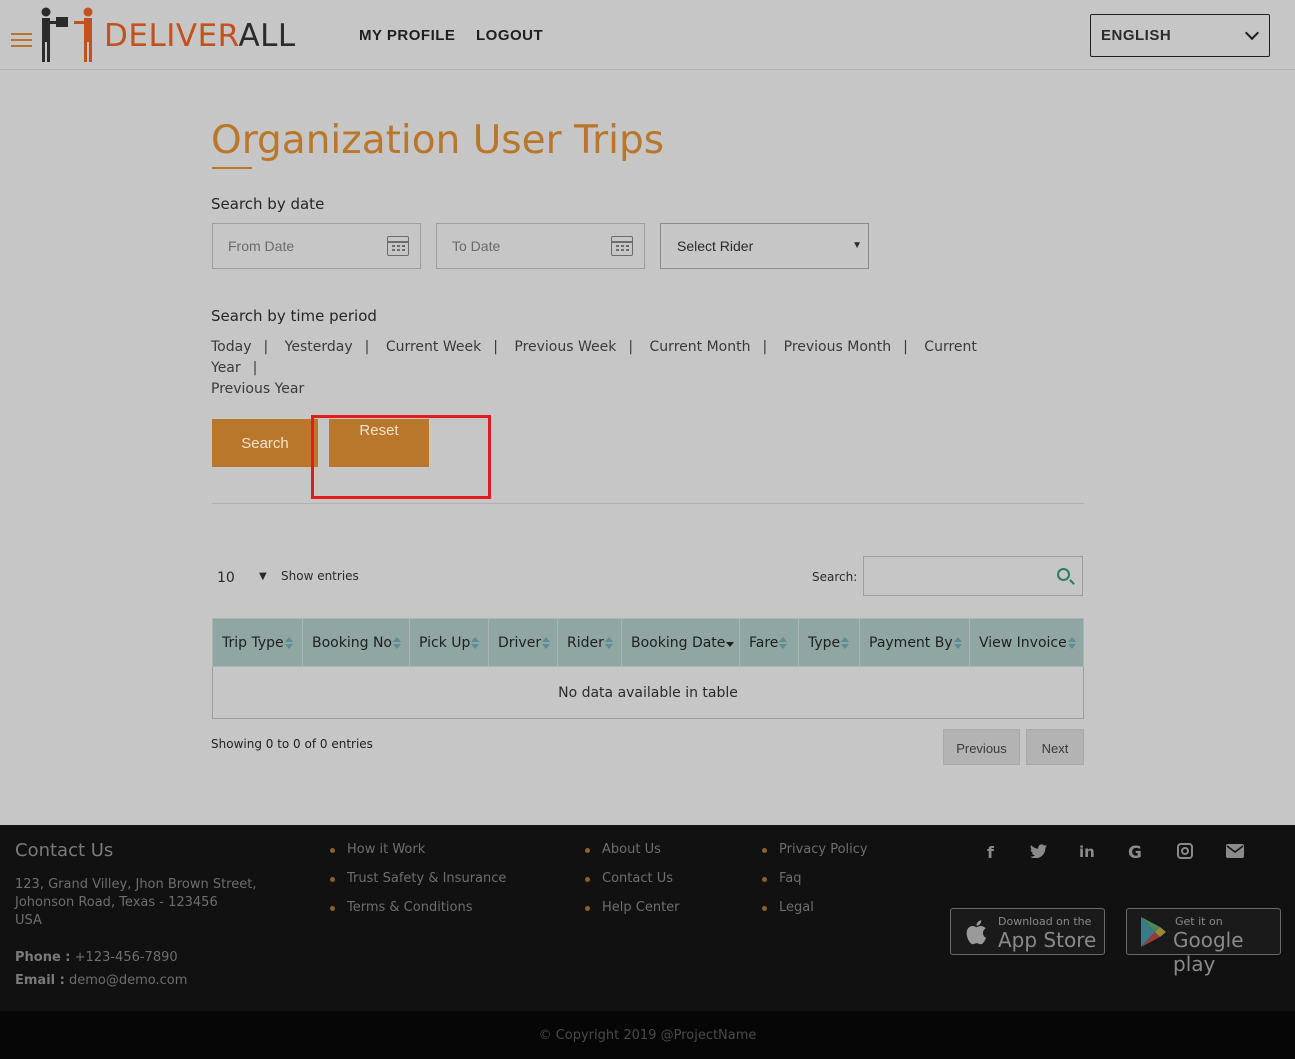  I want to click on copyright: © Copyright 2019 @ProjectName, so click(647, 1035).